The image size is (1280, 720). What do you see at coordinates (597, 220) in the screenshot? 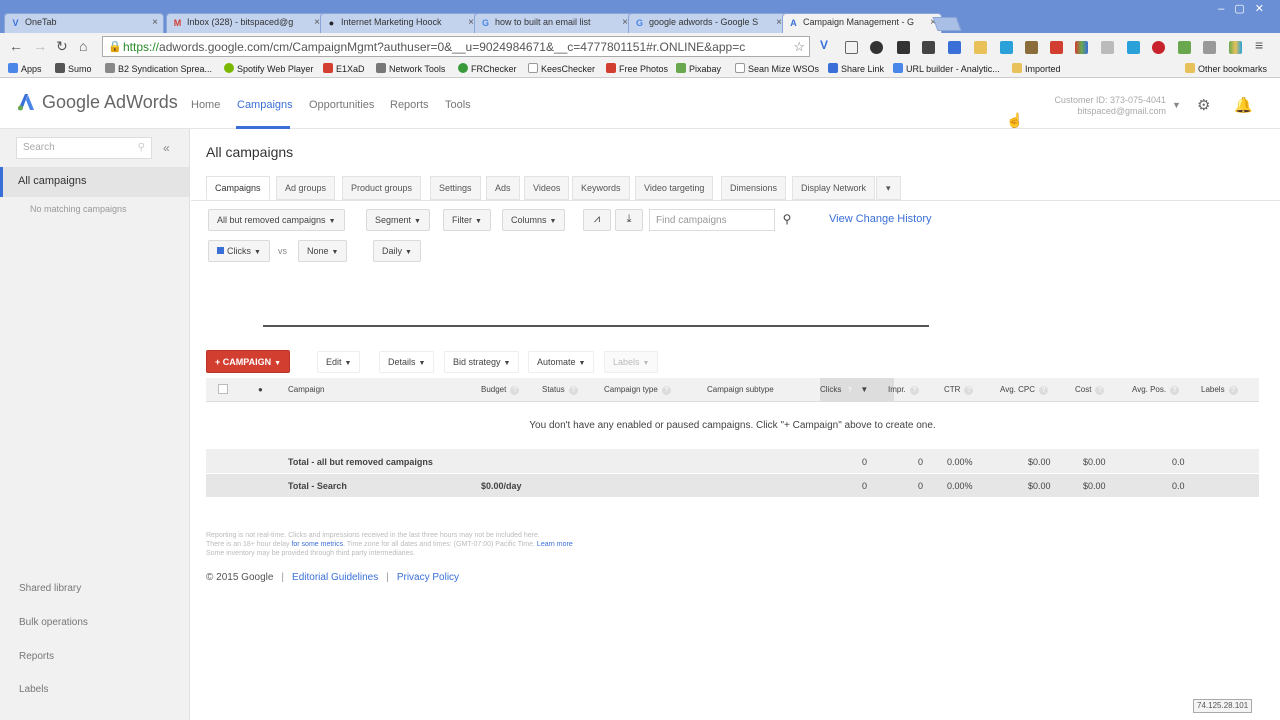
I see `toggle-graph-icon: ⩘` at bounding box center [597, 220].